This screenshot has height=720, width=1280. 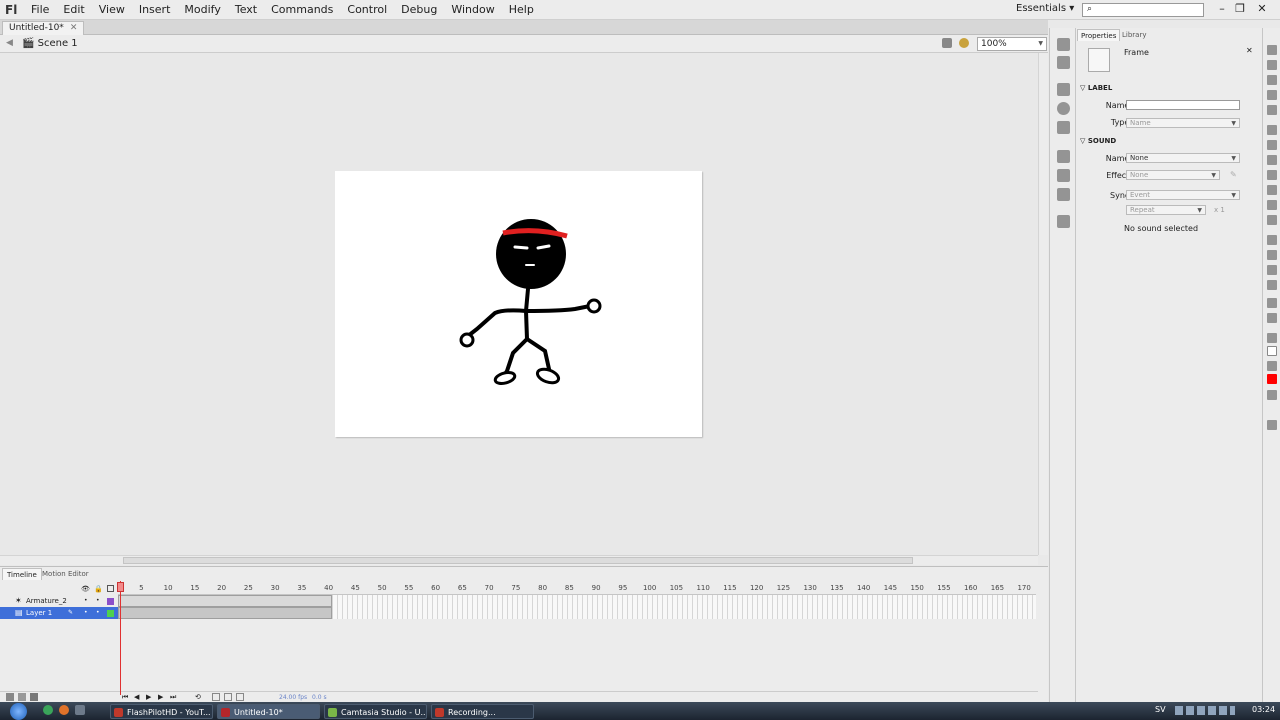 What do you see at coordinates (1222, 9) in the screenshot?
I see `minimize-button: –` at bounding box center [1222, 9].